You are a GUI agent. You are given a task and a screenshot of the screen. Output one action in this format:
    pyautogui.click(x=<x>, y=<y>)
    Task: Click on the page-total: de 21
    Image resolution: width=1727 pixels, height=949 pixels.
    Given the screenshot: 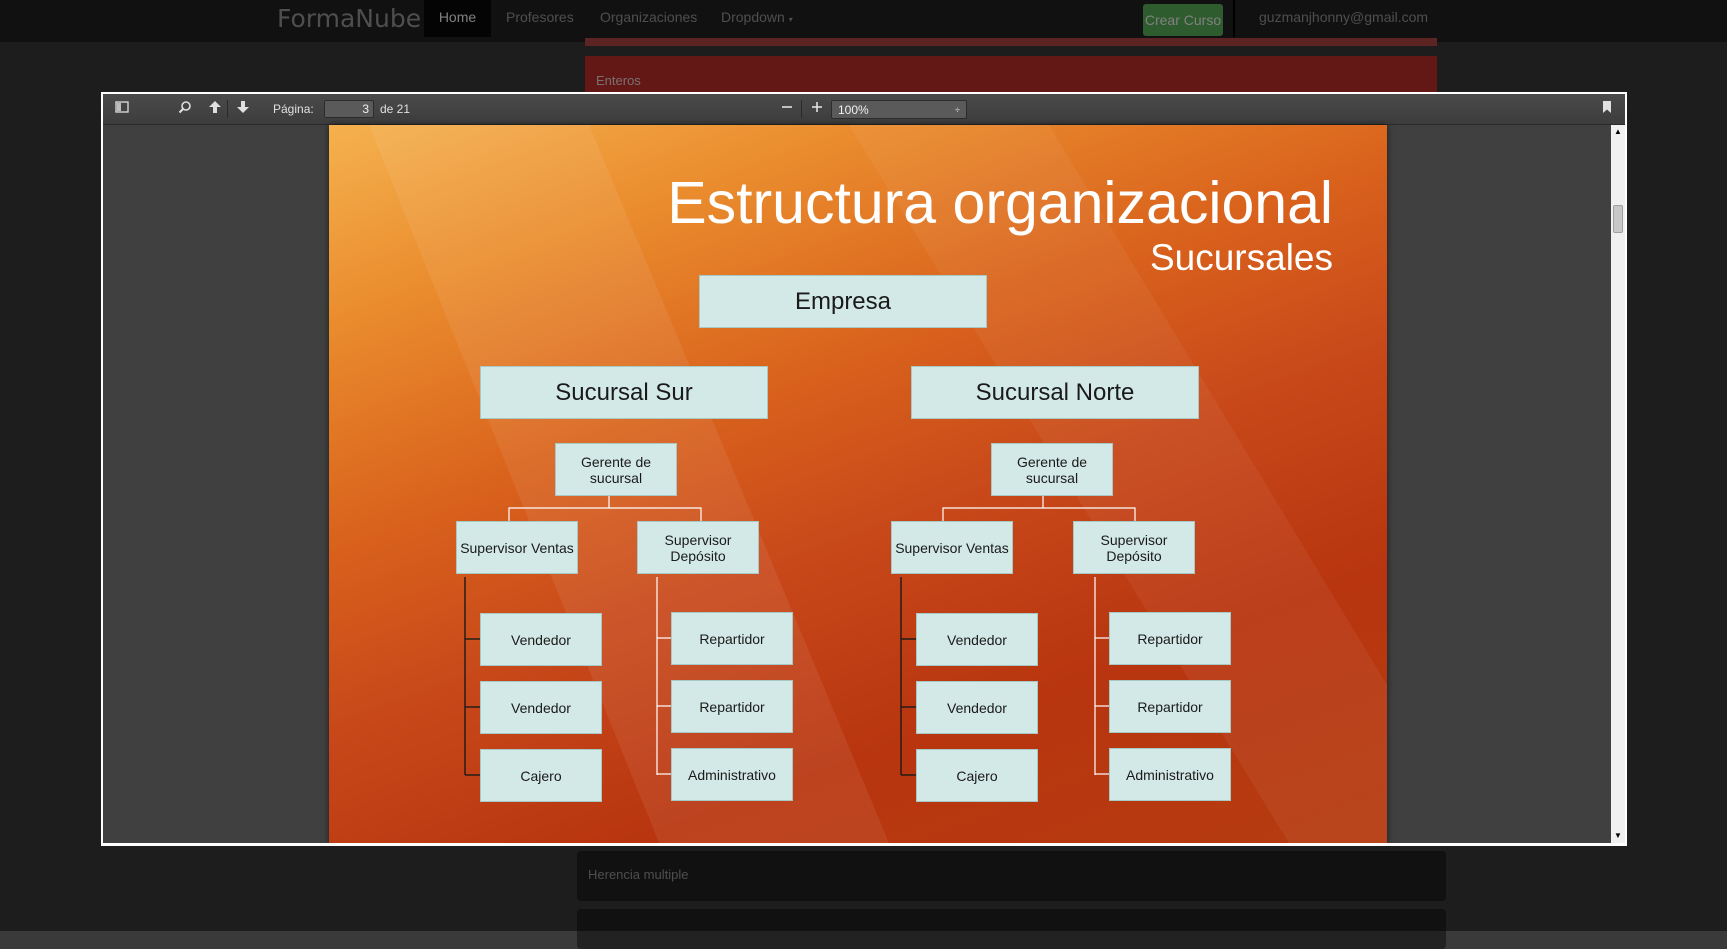 What is the action you would take?
    pyautogui.click(x=395, y=109)
    